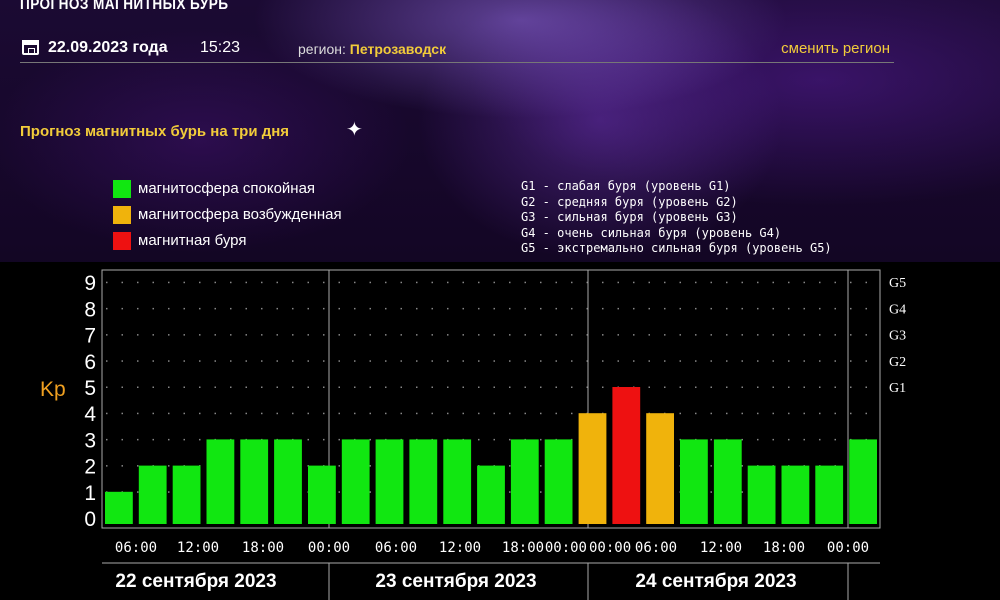  What do you see at coordinates (715, 581) in the screenshot?
I see `day-label: 24 сентября 2023` at bounding box center [715, 581].